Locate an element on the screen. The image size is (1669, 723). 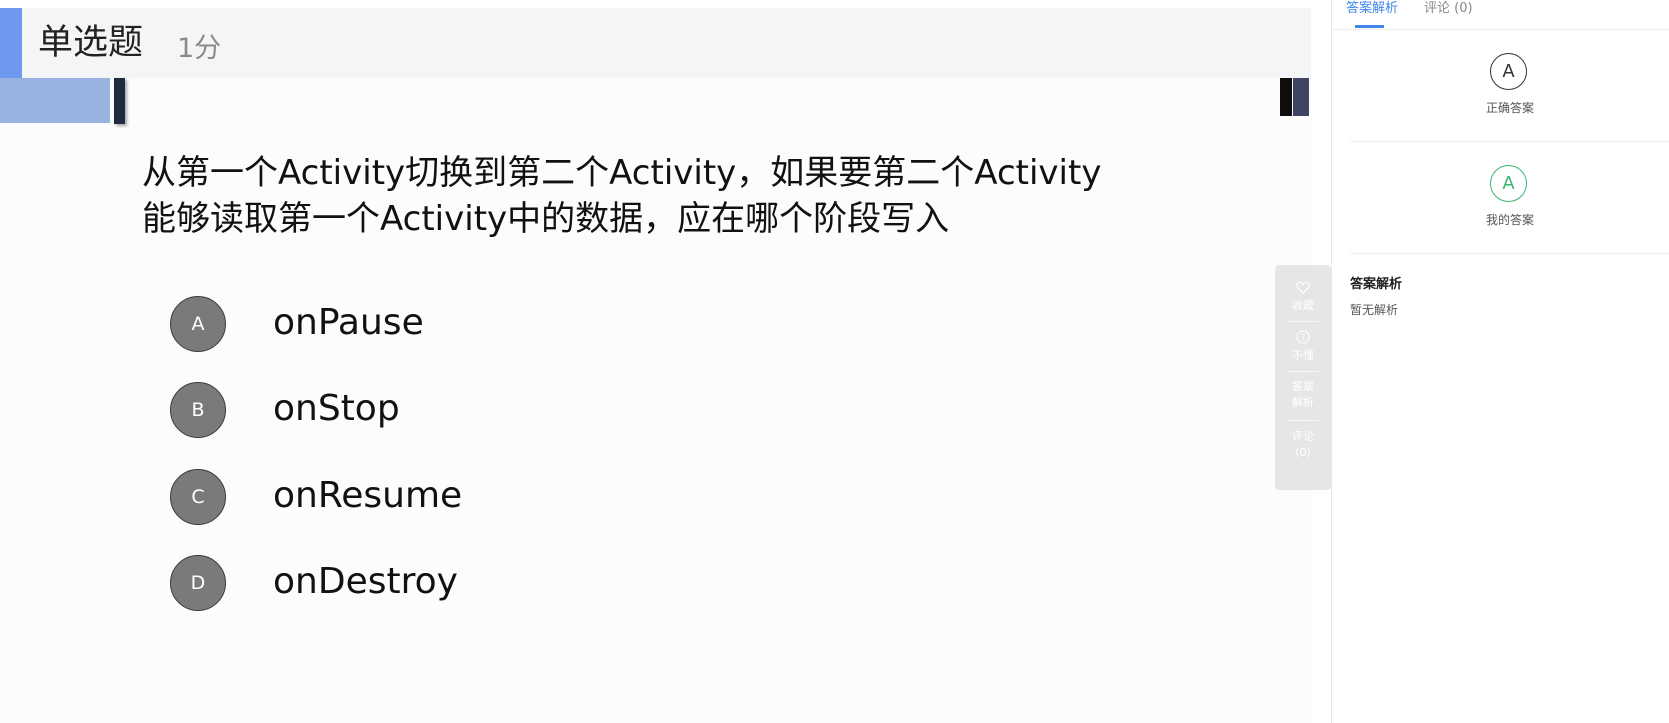
correct-answer-badge: A is located at coordinates (1508, 71).